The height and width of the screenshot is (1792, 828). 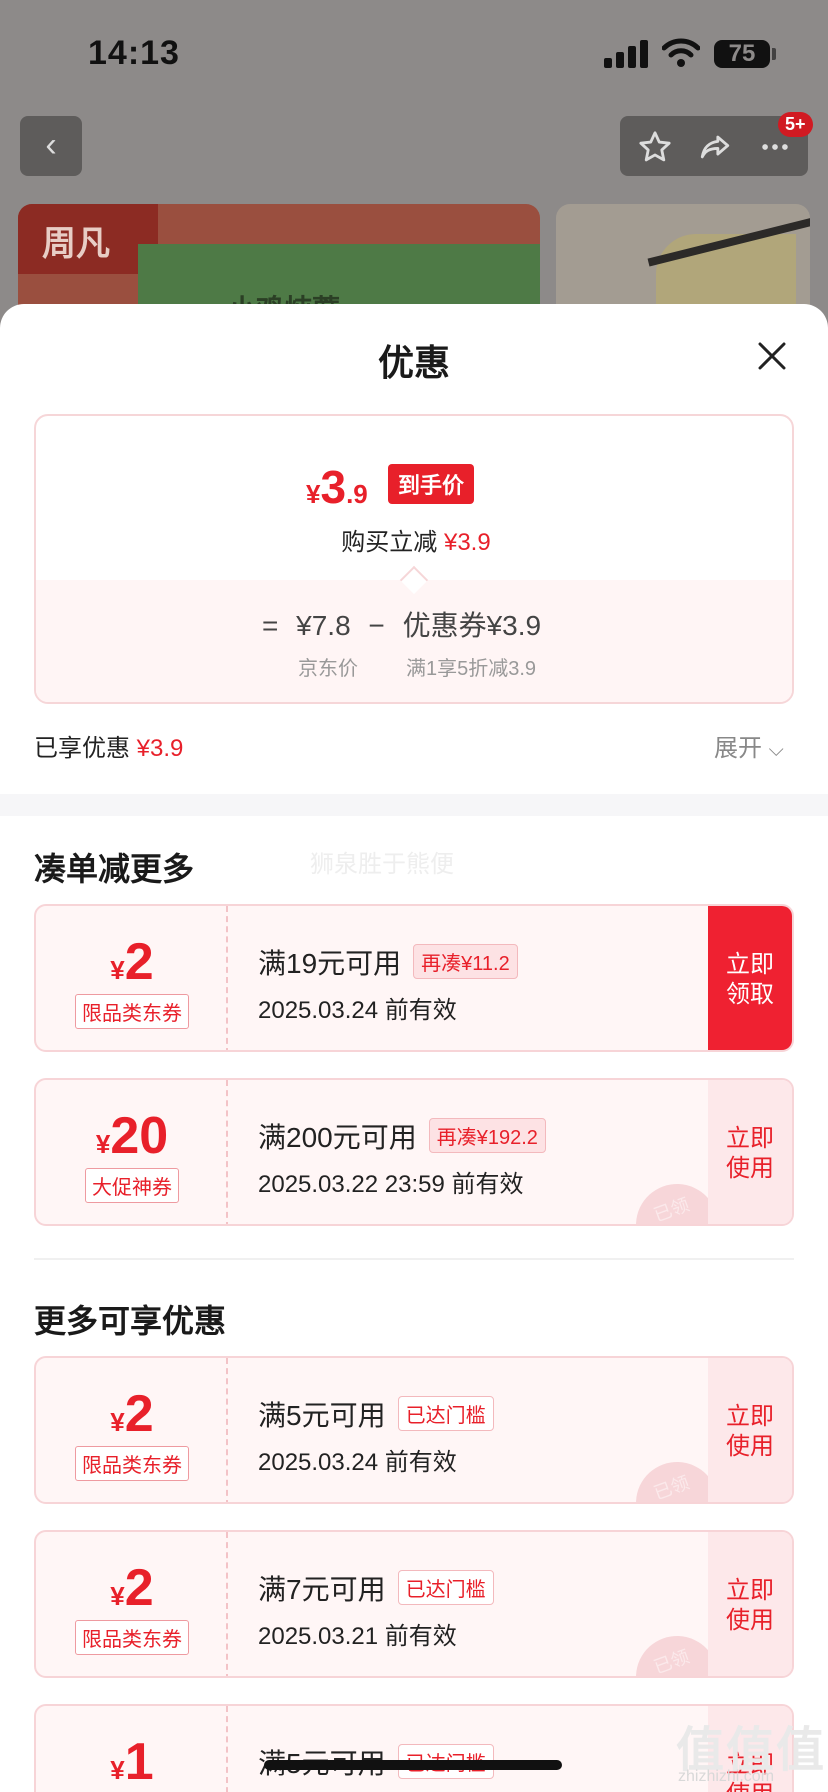 What do you see at coordinates (139, 1136) in the screenshot?
I see `coupon-amount-value: 20` at bounding box center [139, 1136].